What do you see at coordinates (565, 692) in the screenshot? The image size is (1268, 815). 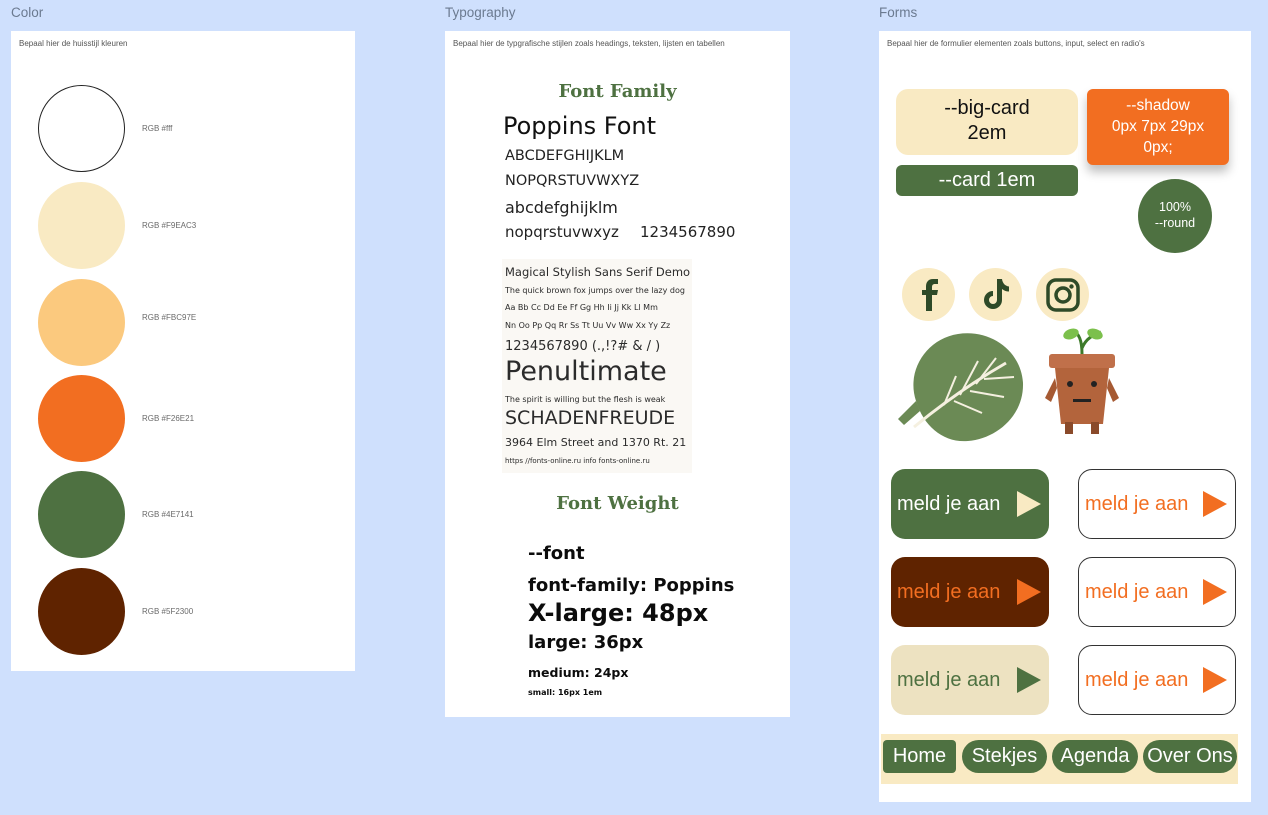 I see `font-size-small: small: 16px 1em` at bounding box center [565, 692].